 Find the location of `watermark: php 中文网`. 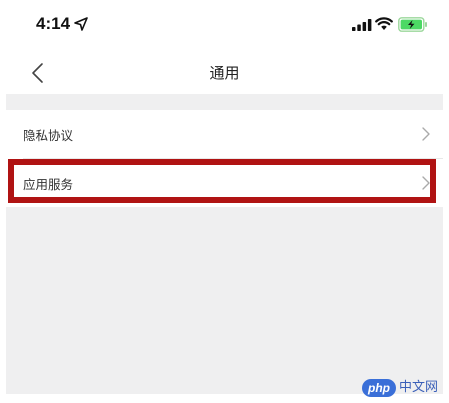

watermark: php 中文网 is located at coordinates (403, 388).